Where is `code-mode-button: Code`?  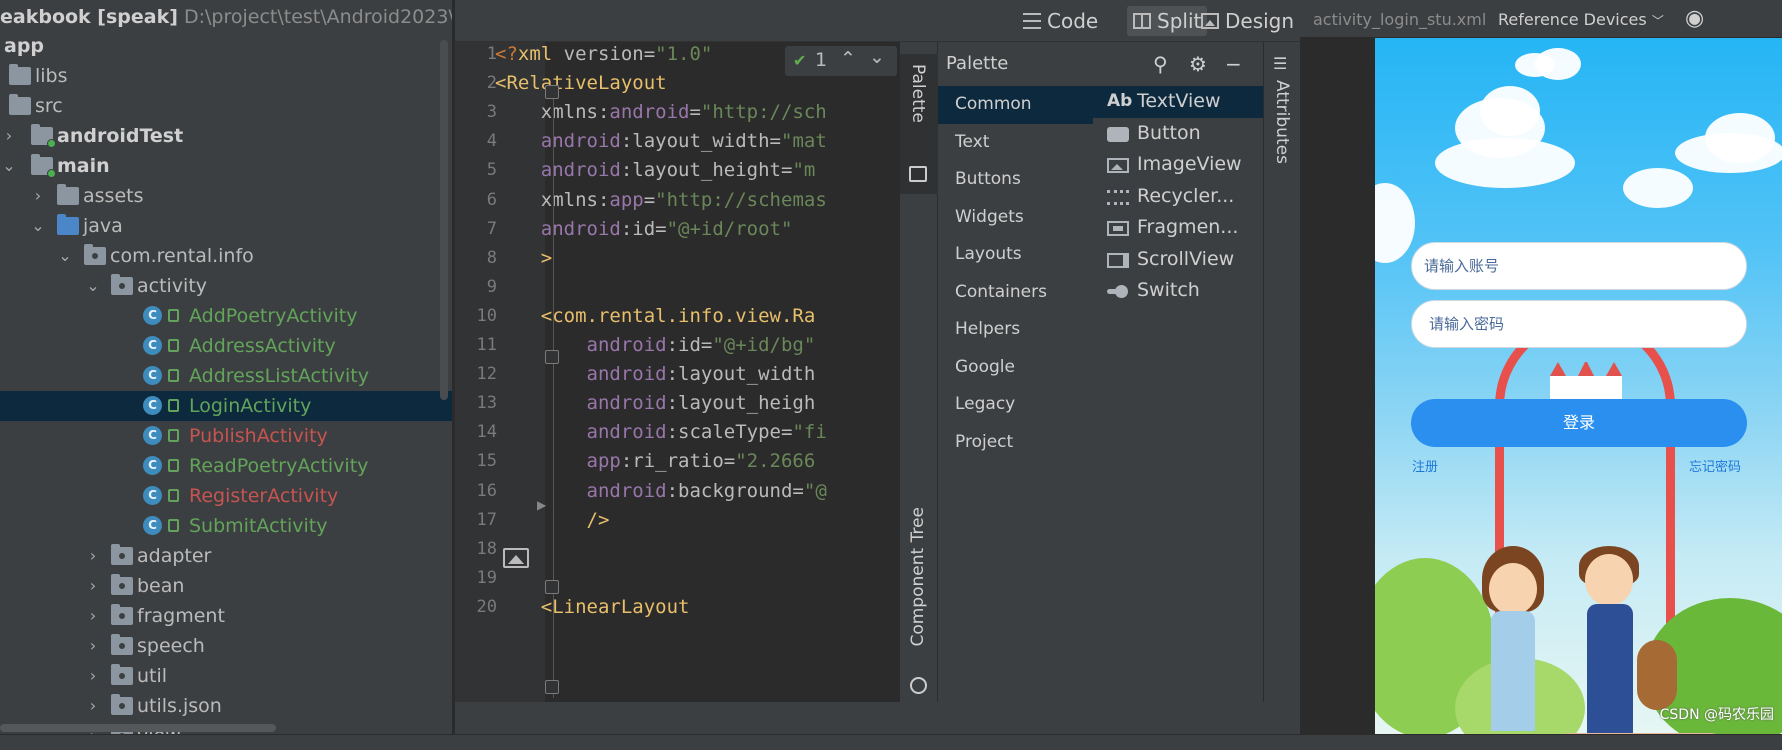
code-mode-button: Code is located at coordinates (1060, 21).